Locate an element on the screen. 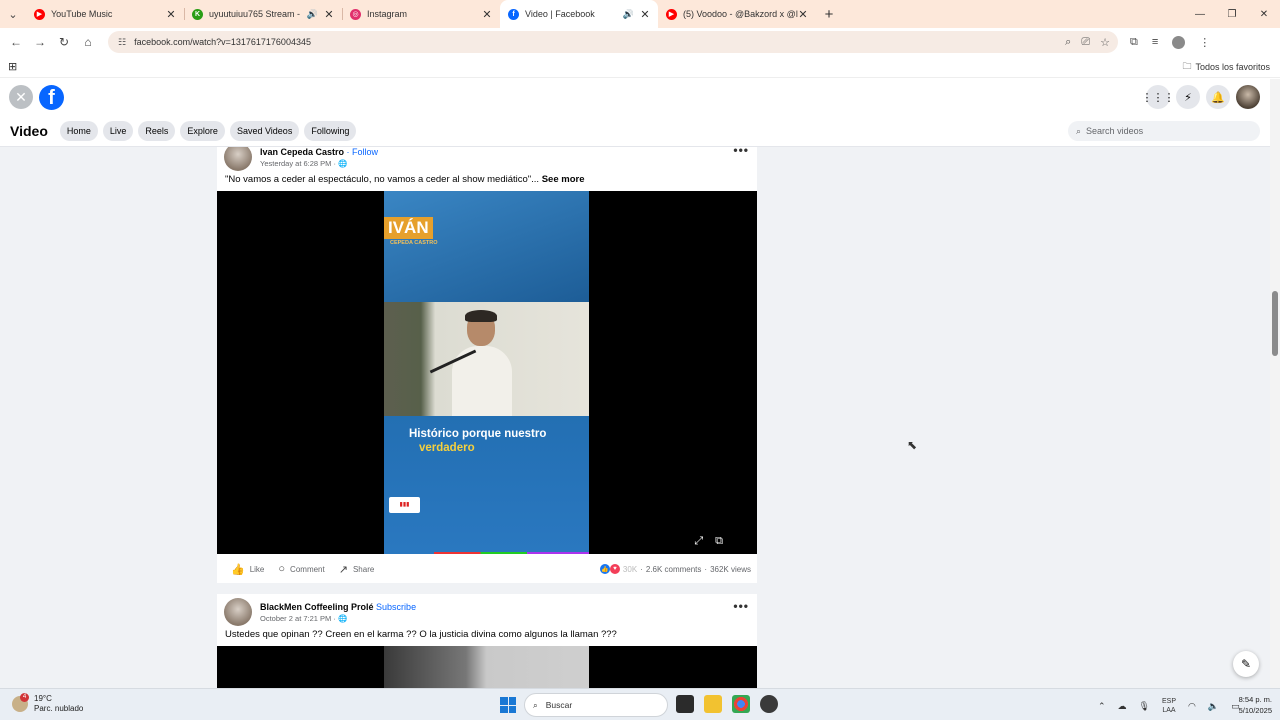  nav-pill-following: Following is located at coordinates (330, 131).